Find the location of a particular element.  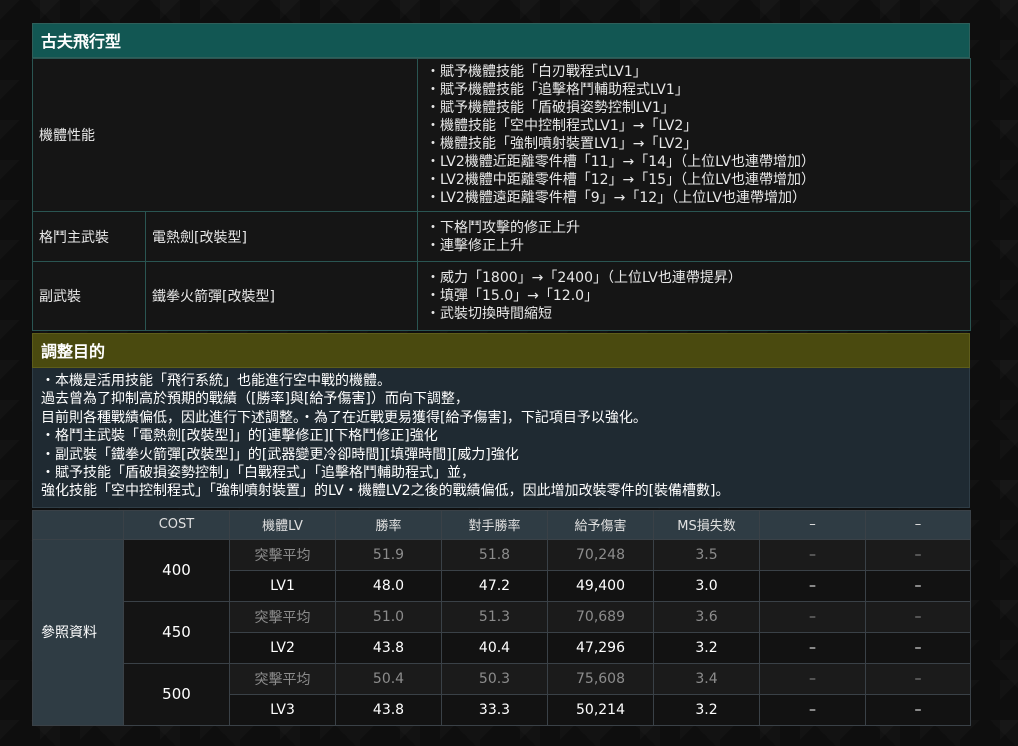

purpose-line: ・副武裝「鐵拳火箭彈[改裝型]」的[武器變更冷卻時間][填彈時間][威力]強化 is located at coordinates (280, 454).